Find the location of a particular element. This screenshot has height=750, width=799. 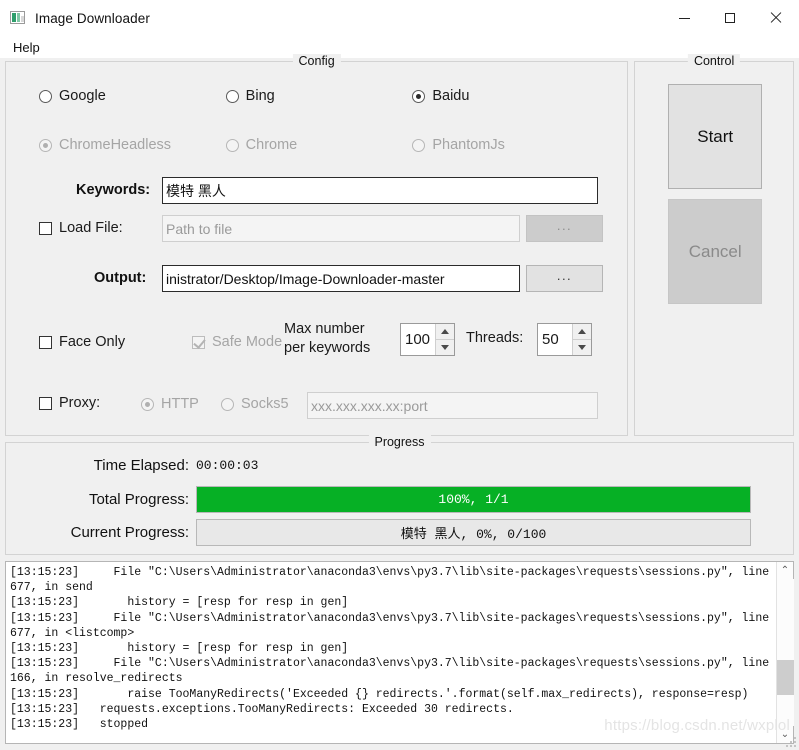

log-line: [13:15:23] stopped is located at coordinates (79, 725).